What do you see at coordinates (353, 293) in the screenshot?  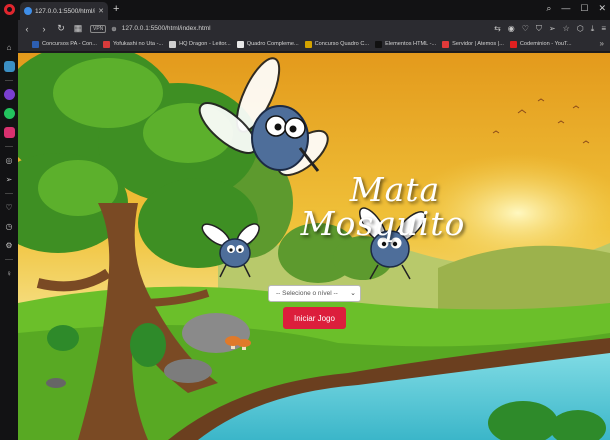 I see `chevron-down-icon: ⌄` at bounding box center [353, 293].